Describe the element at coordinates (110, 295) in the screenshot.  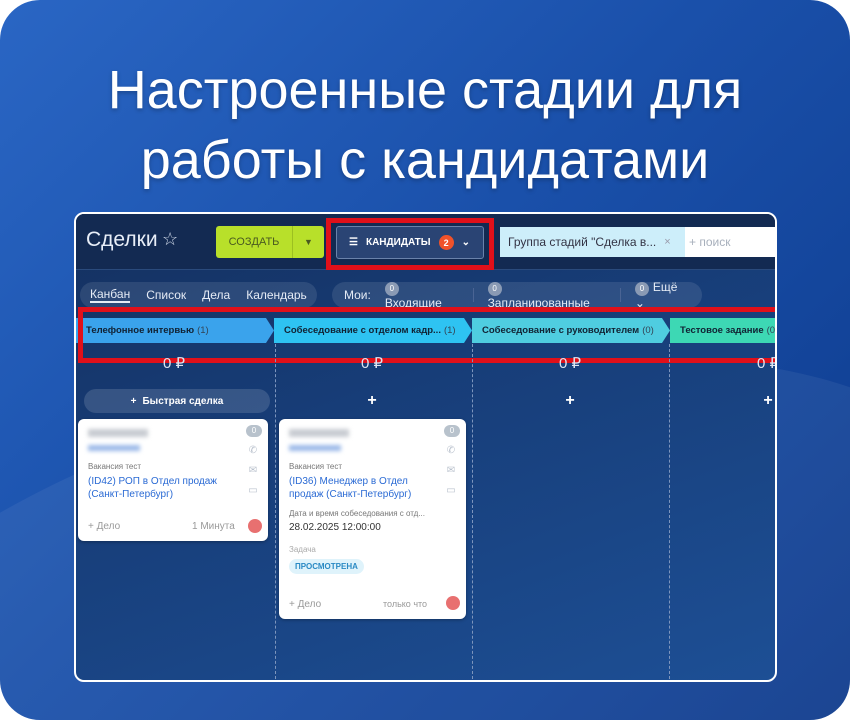
I see `tab-kanban: Канбан` at that location.